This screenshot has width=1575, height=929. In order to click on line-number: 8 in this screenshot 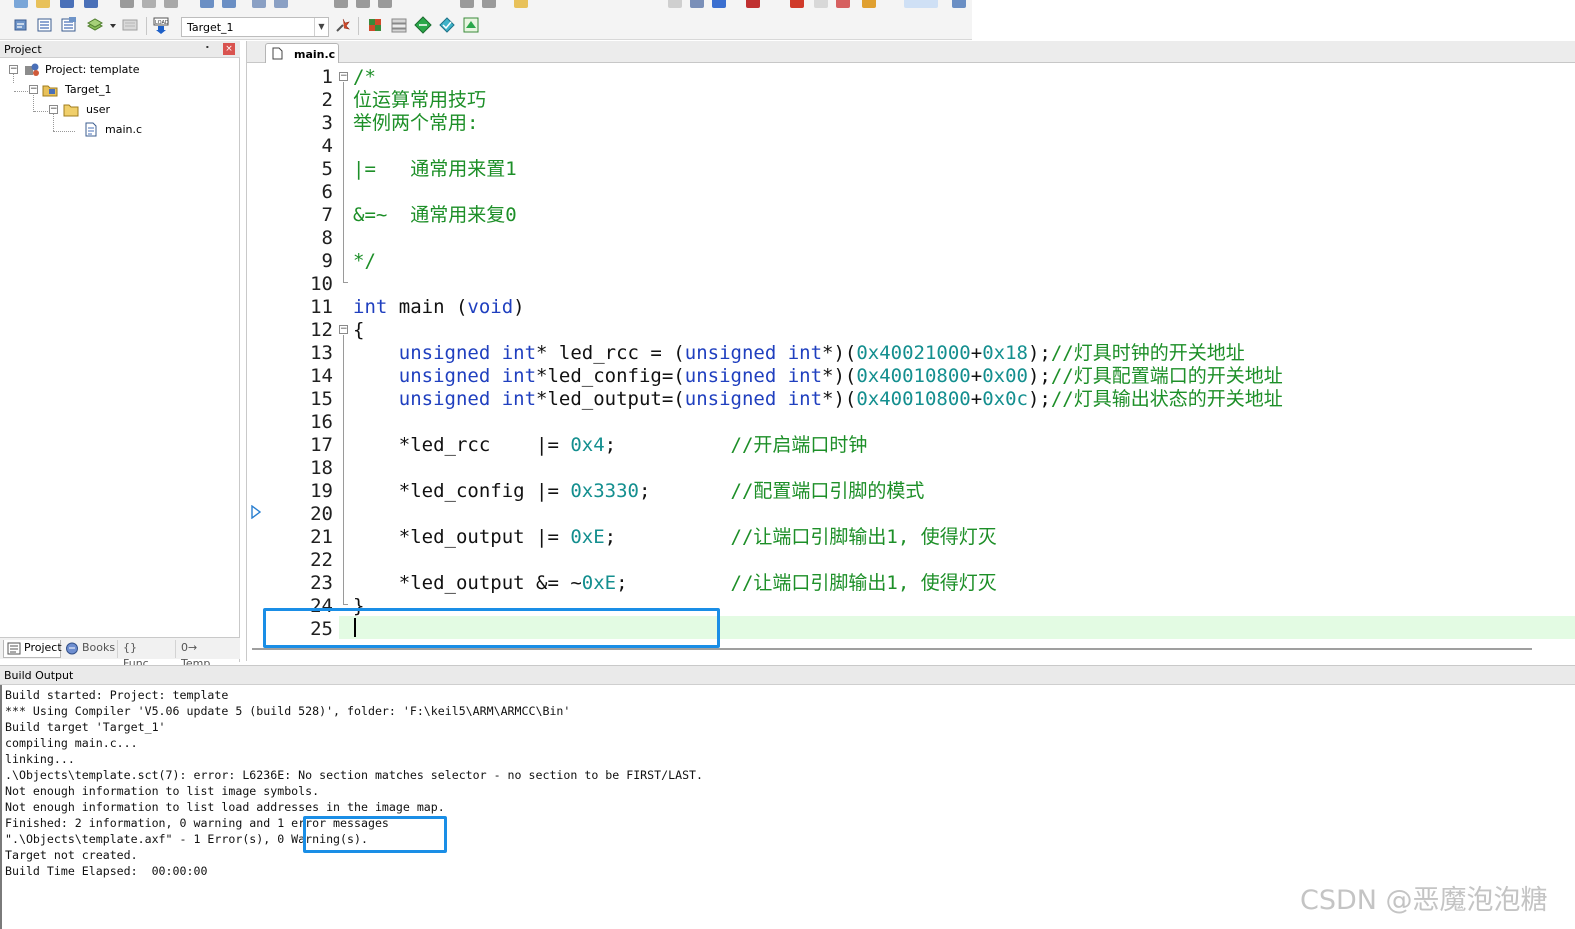, I will do `click(327, 238)`.